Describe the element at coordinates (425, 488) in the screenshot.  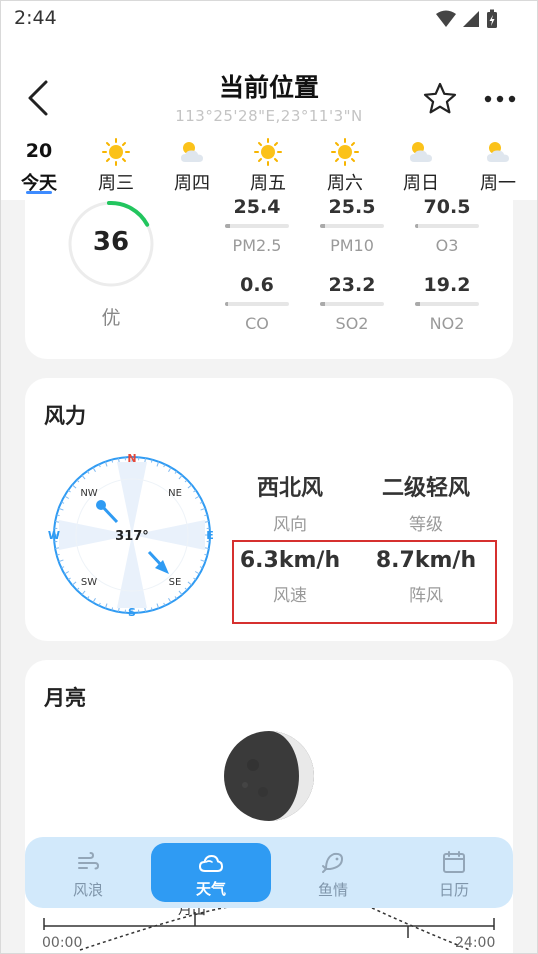
I see `wind-grade-value: 二级轻风` at that location.